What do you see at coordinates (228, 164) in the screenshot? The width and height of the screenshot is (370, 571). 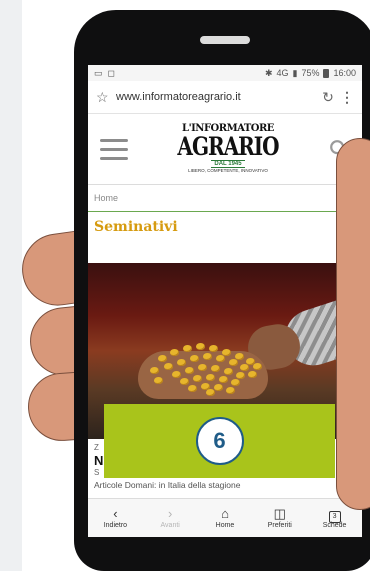 I see `logo-since: DAL 1945` at bounding box center [228, 164].